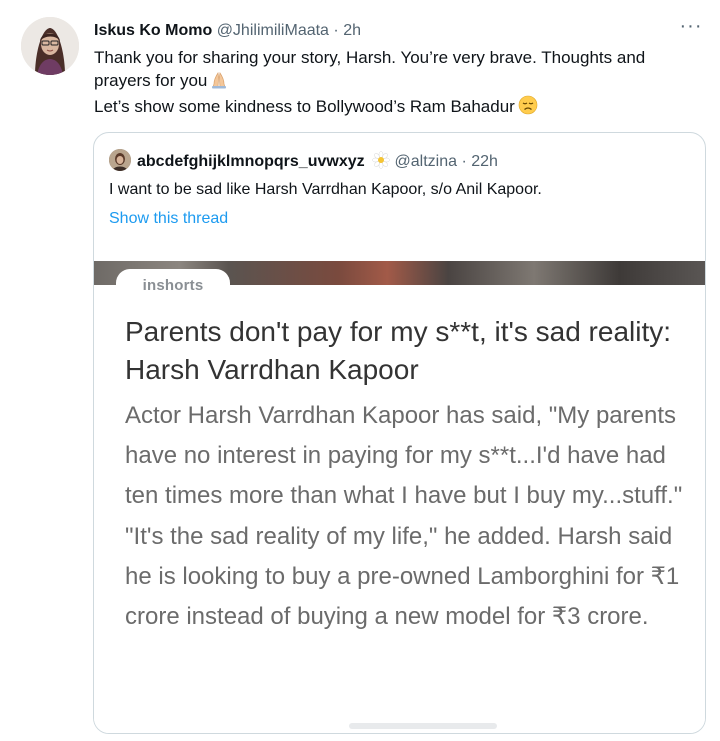 This screenshot has height=741, width=720. Describe the element at coordinates (397, 31) in the screenshot. I see `tweet-header: Iskus Ko Momo @JhilimiliMaata · 2h` at that location.